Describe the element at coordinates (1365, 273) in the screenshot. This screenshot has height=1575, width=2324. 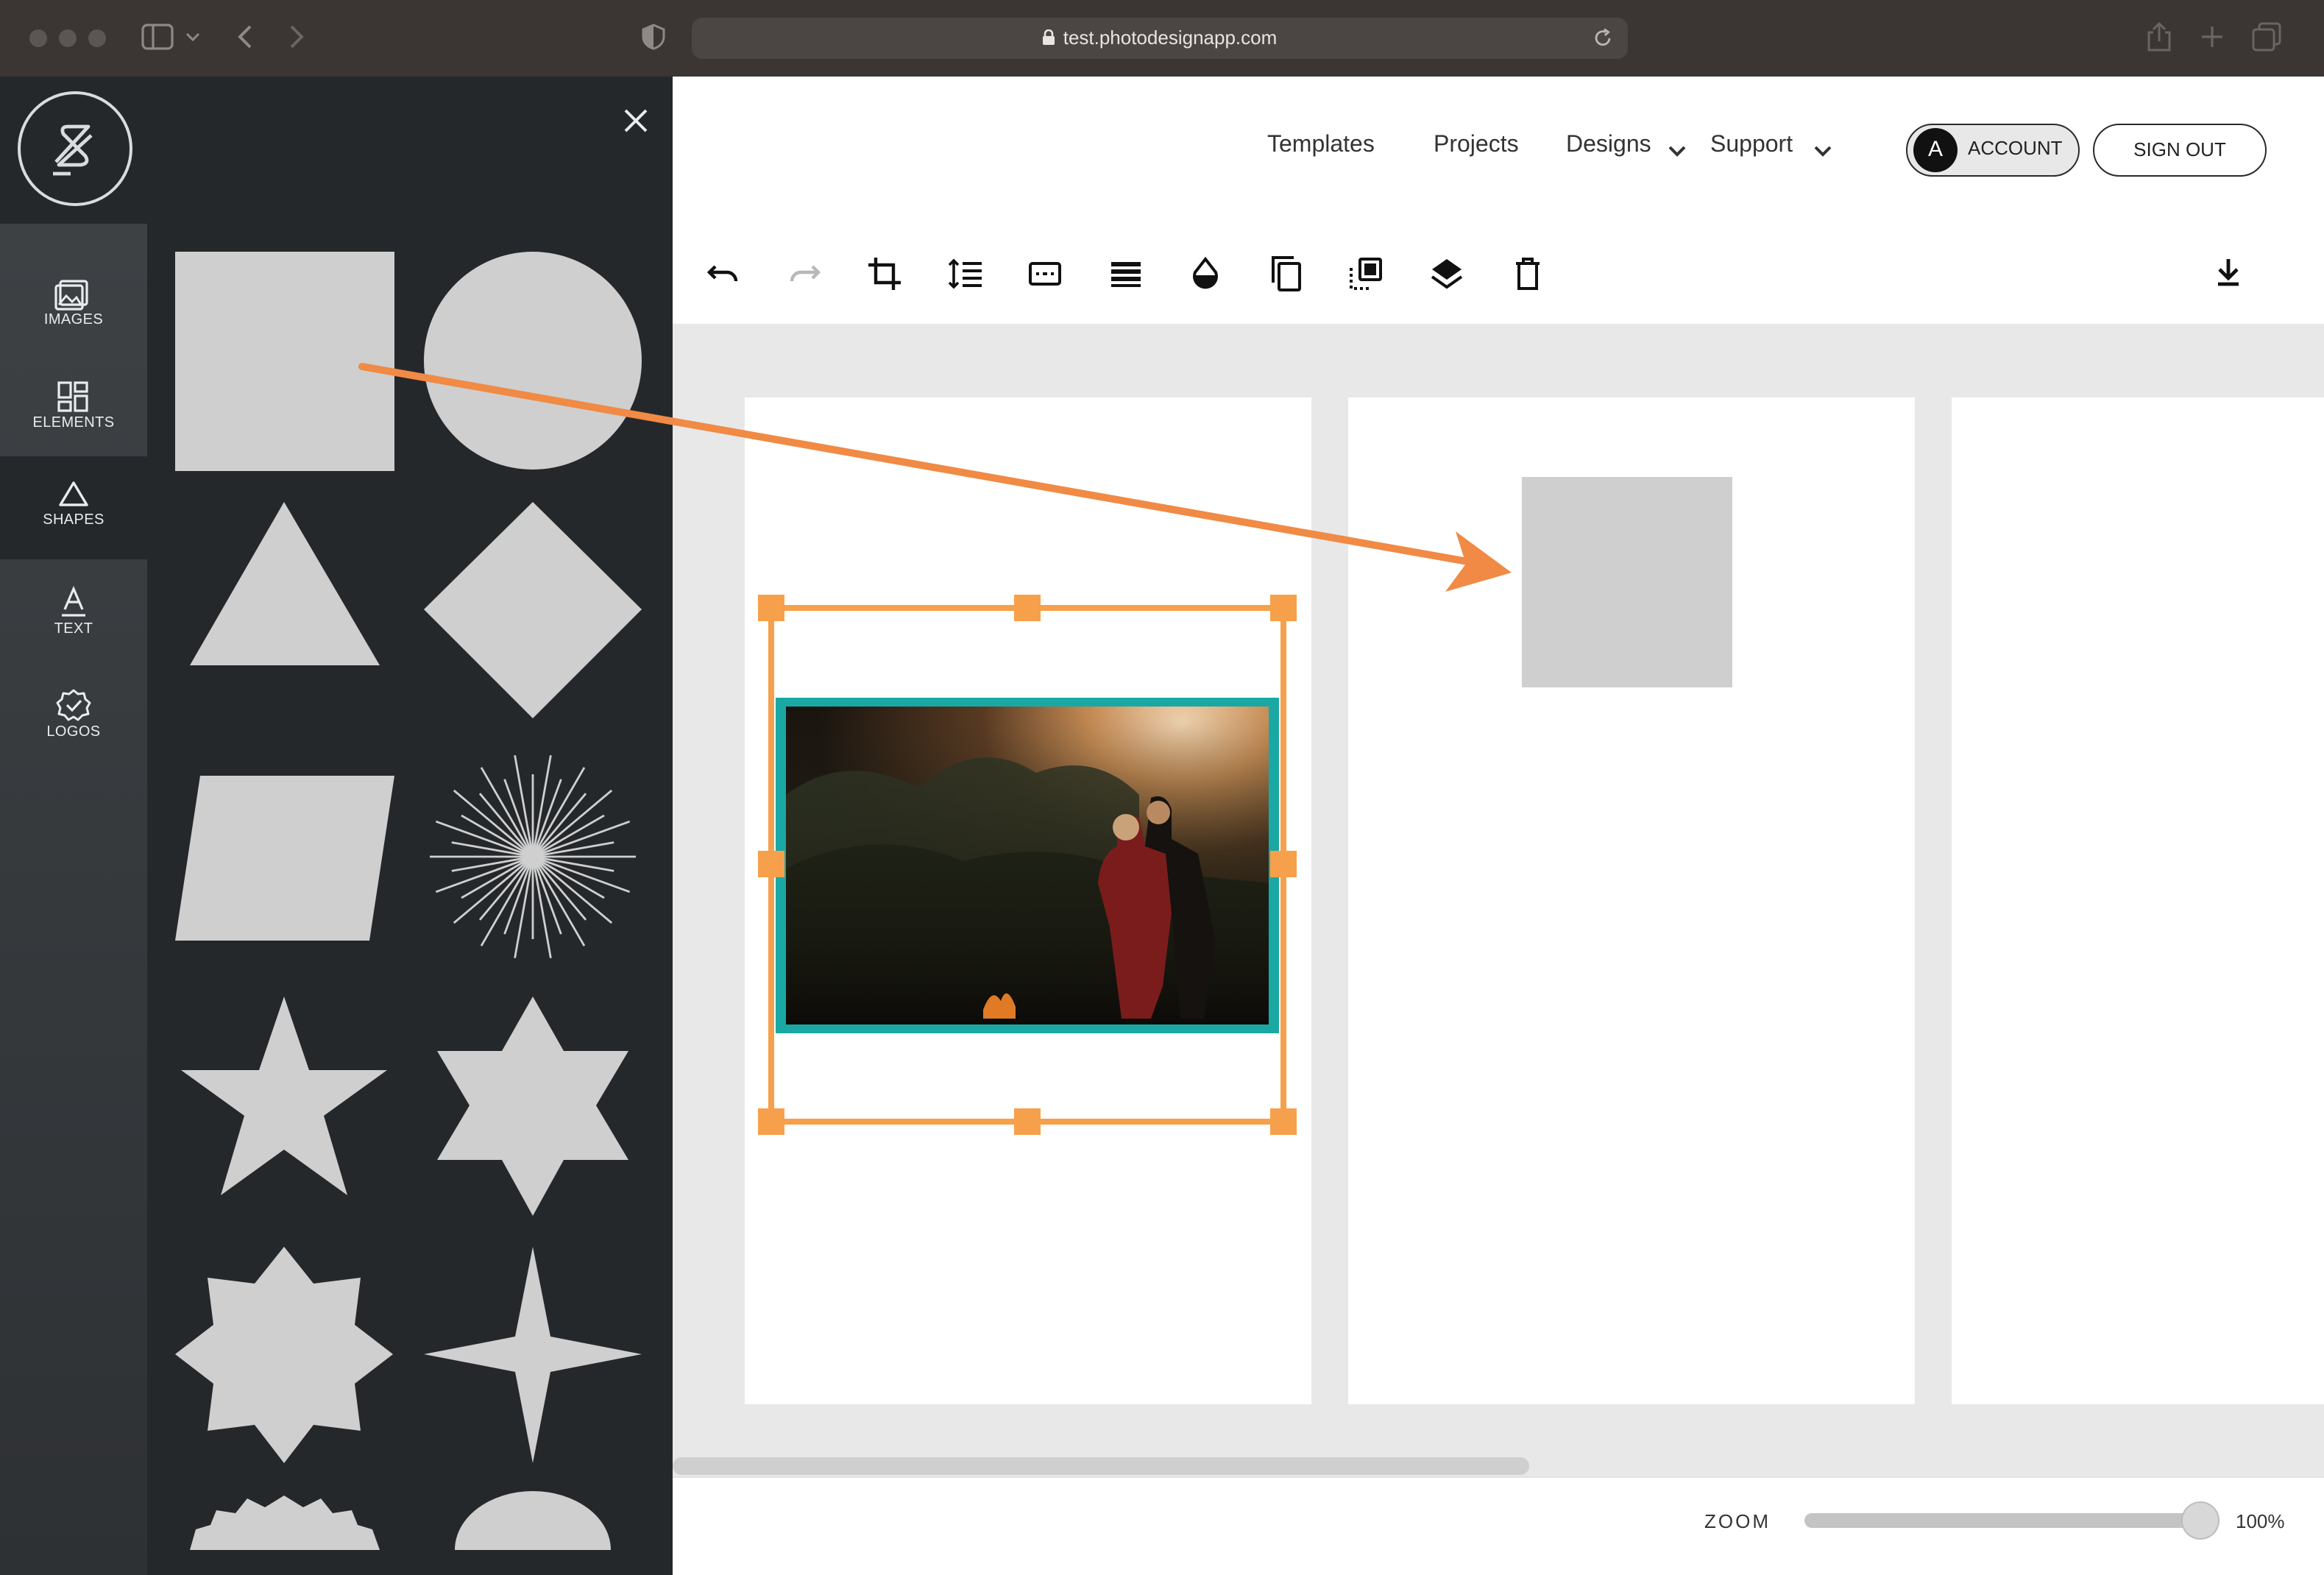
I see `arrange-icon` at that location.